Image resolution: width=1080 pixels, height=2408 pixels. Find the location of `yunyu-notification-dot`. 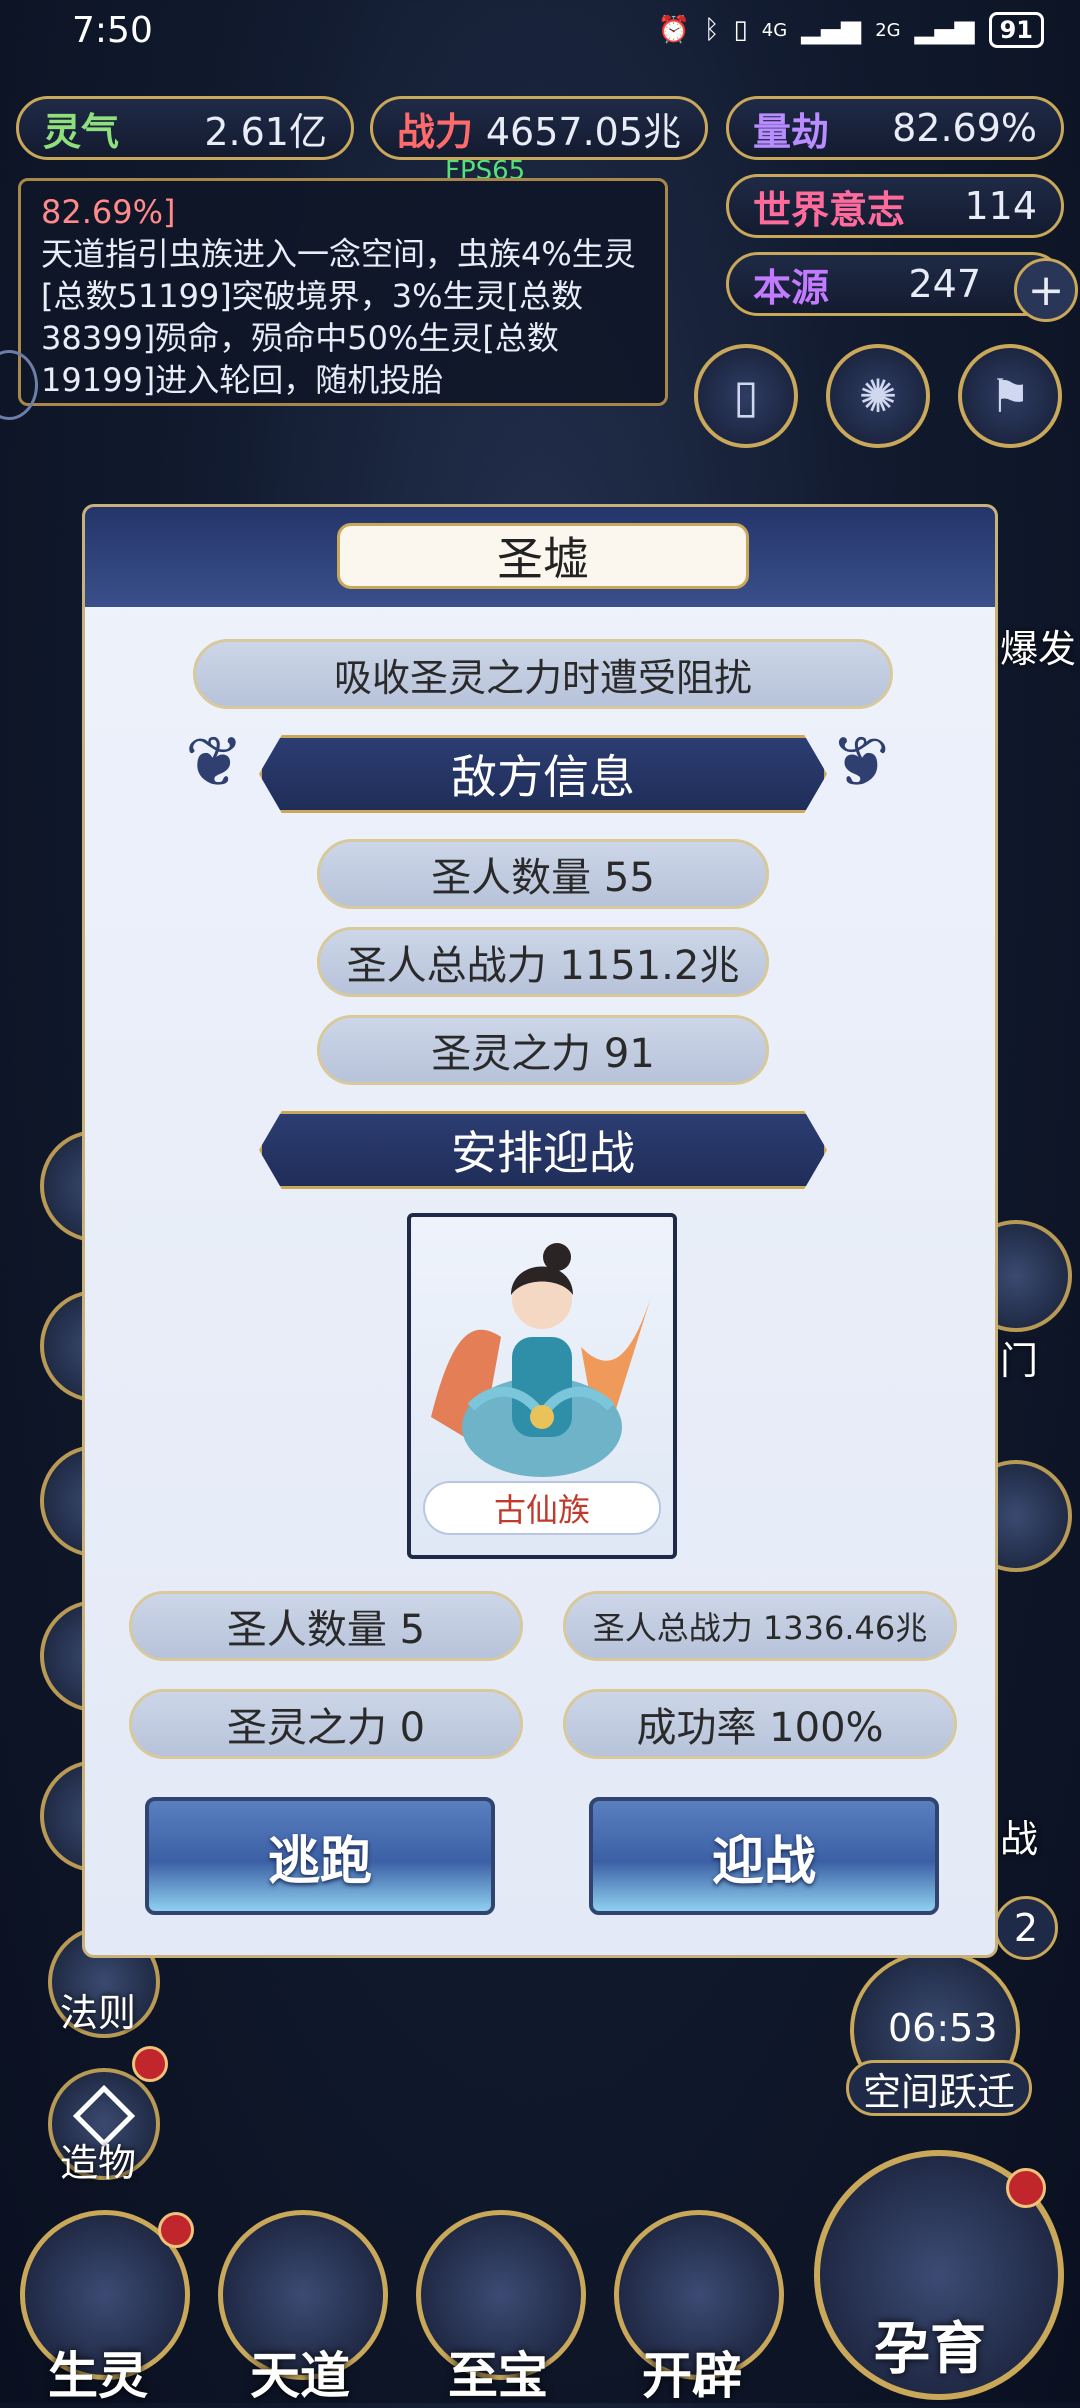

yunyu-notification-dot is located at coordinates (1026, 2188).